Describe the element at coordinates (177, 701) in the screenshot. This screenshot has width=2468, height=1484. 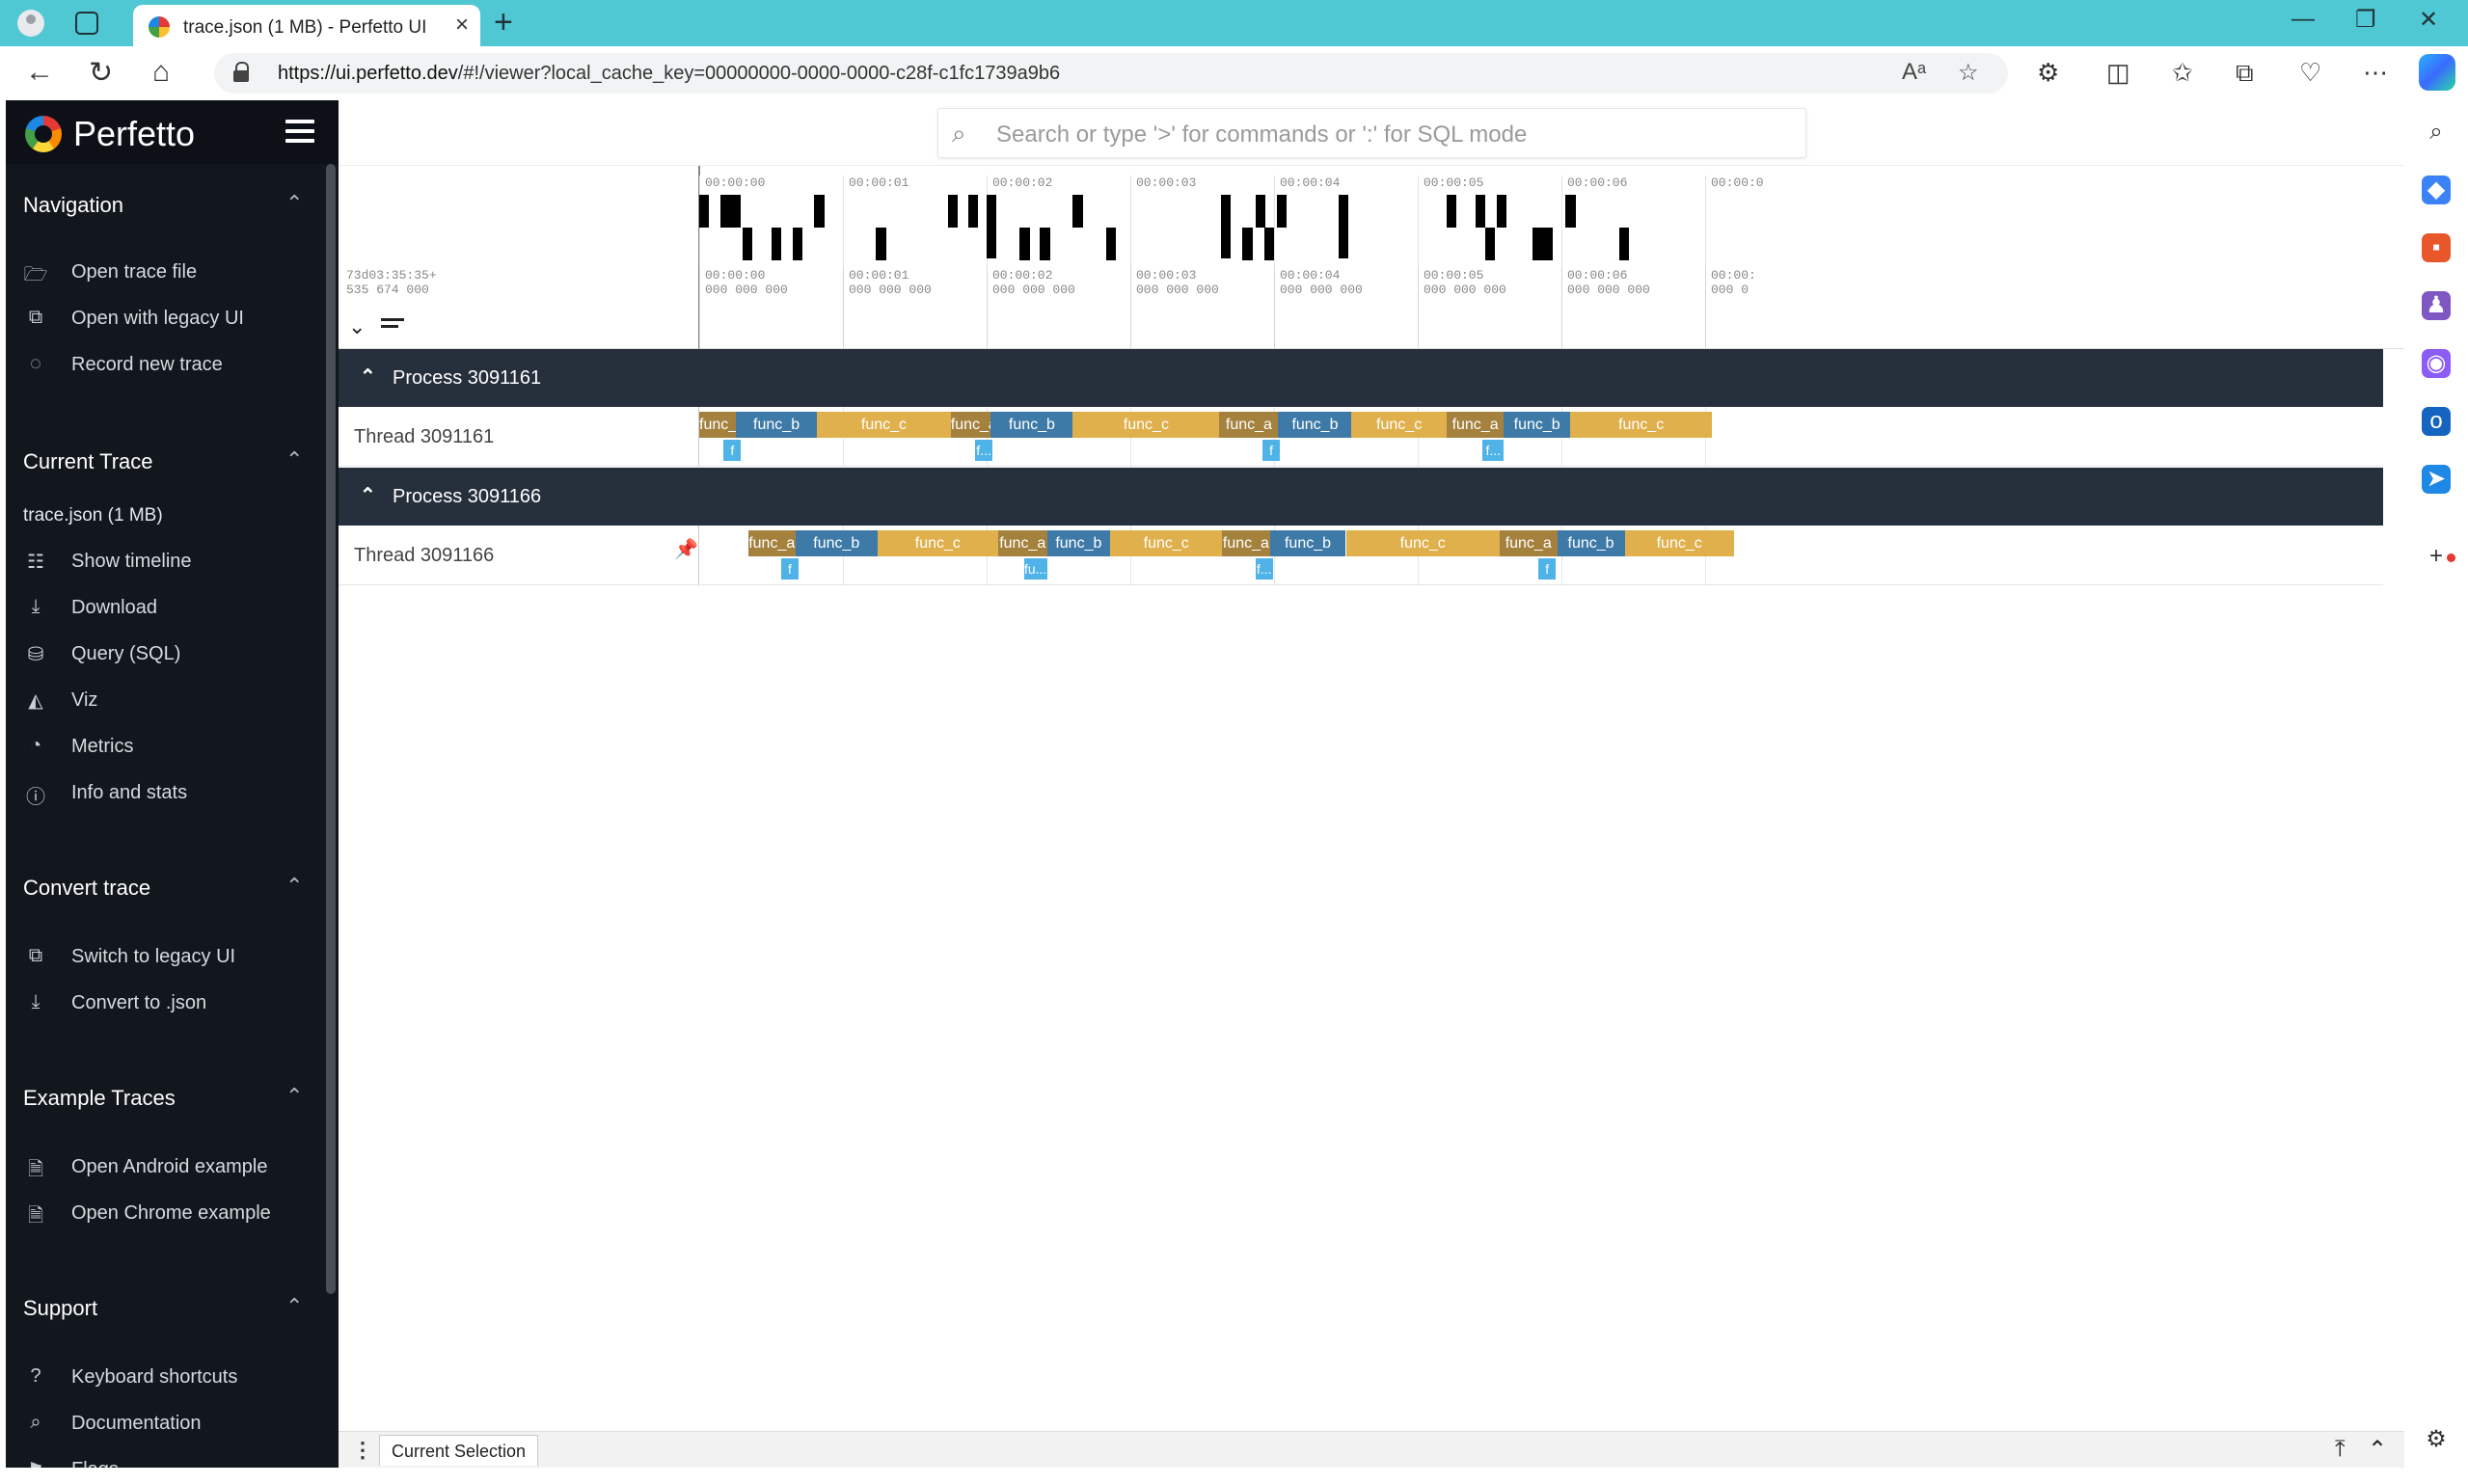
I see `sidebar-item-viz: ◭ Viz` at that location.